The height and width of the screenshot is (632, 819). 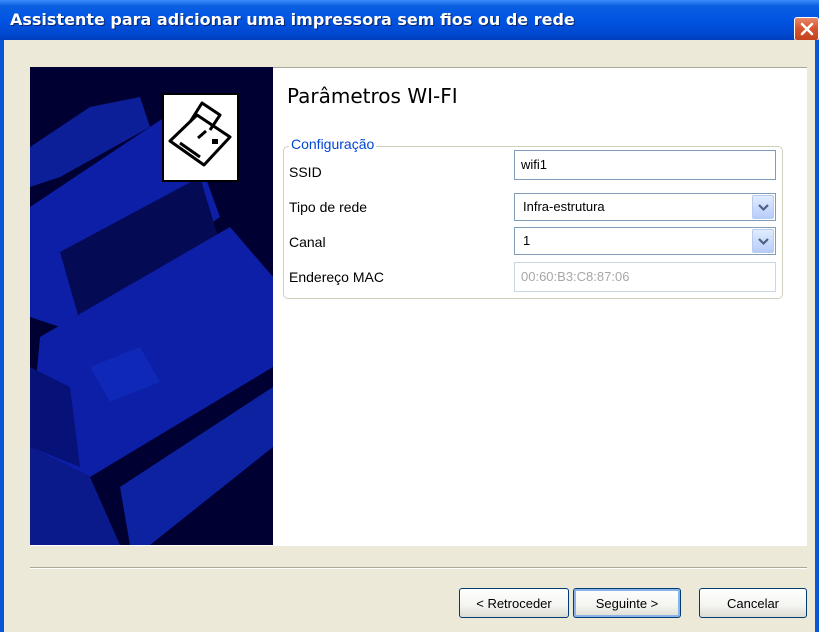 What do you see at coordinates (307, 242) in the screenshot?
I see `channel-label: Canal` at bounding box center [307, 242].